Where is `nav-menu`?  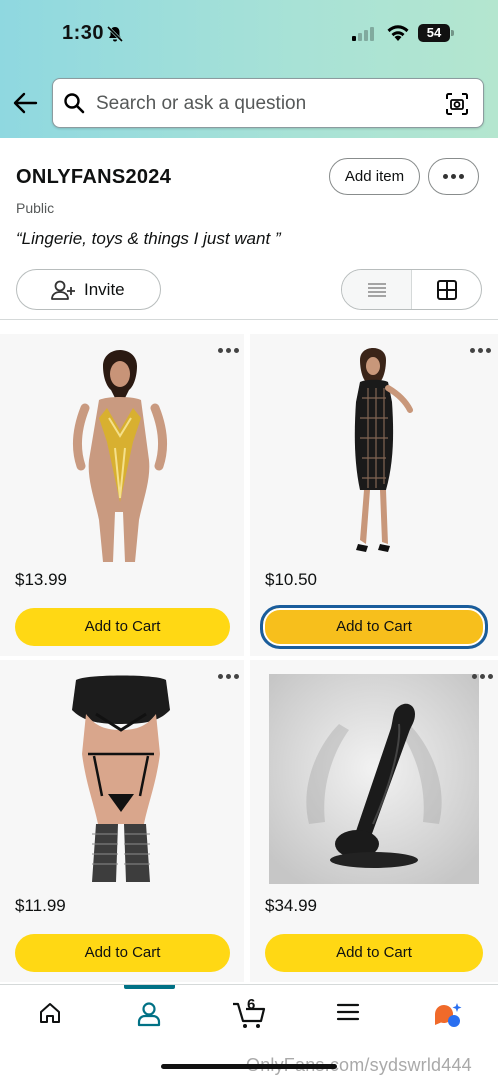 nav-menu is located at coordinates (348, 1015).